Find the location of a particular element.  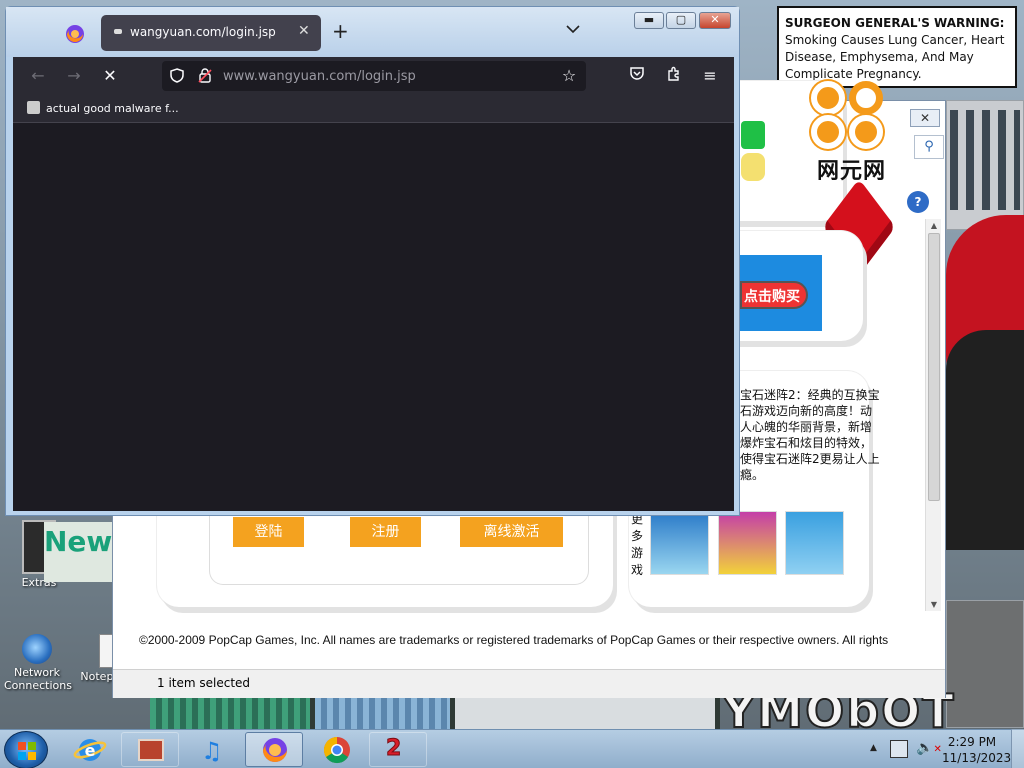

taskbar-itunes: ♫ is located at coordinates (212, 749).